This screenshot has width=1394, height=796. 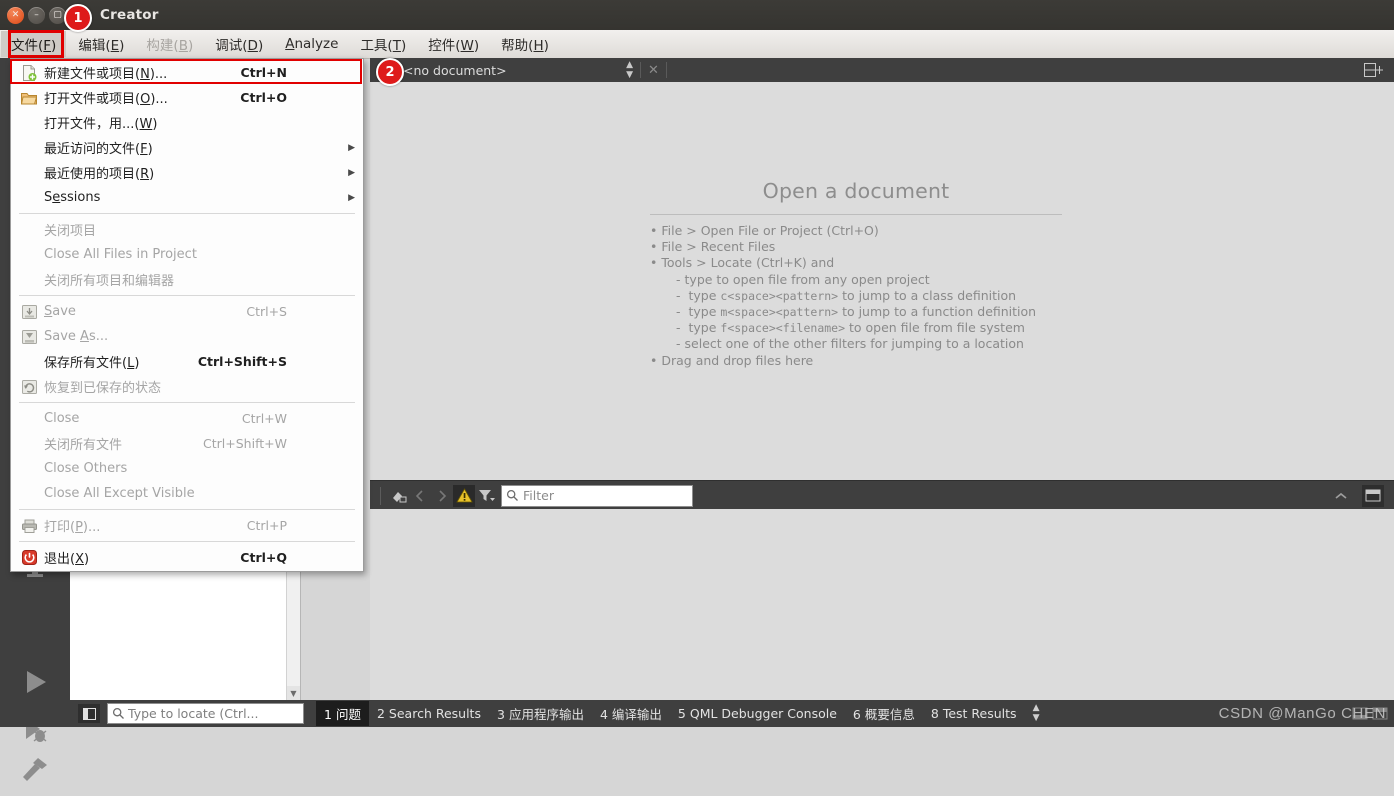 I want to click on menu-item-label: Close All Files in Project, so click(x=120, y=254).